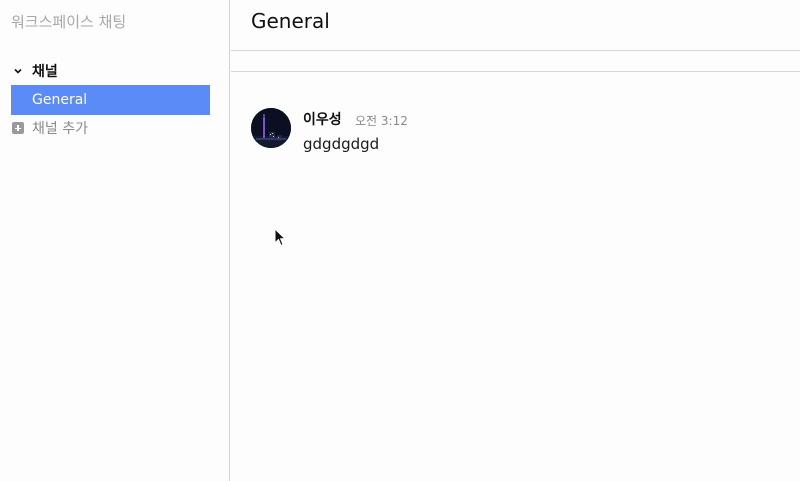  I want to click on channel-title: General, so click(290, 21).